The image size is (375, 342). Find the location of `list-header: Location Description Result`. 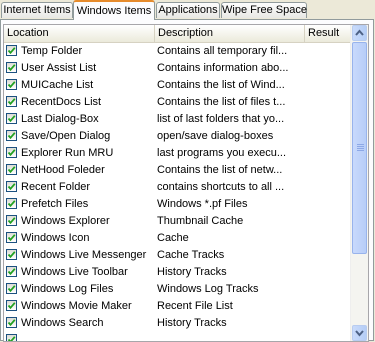

list-header: Location Description Result is located at coordinates (178, 34).